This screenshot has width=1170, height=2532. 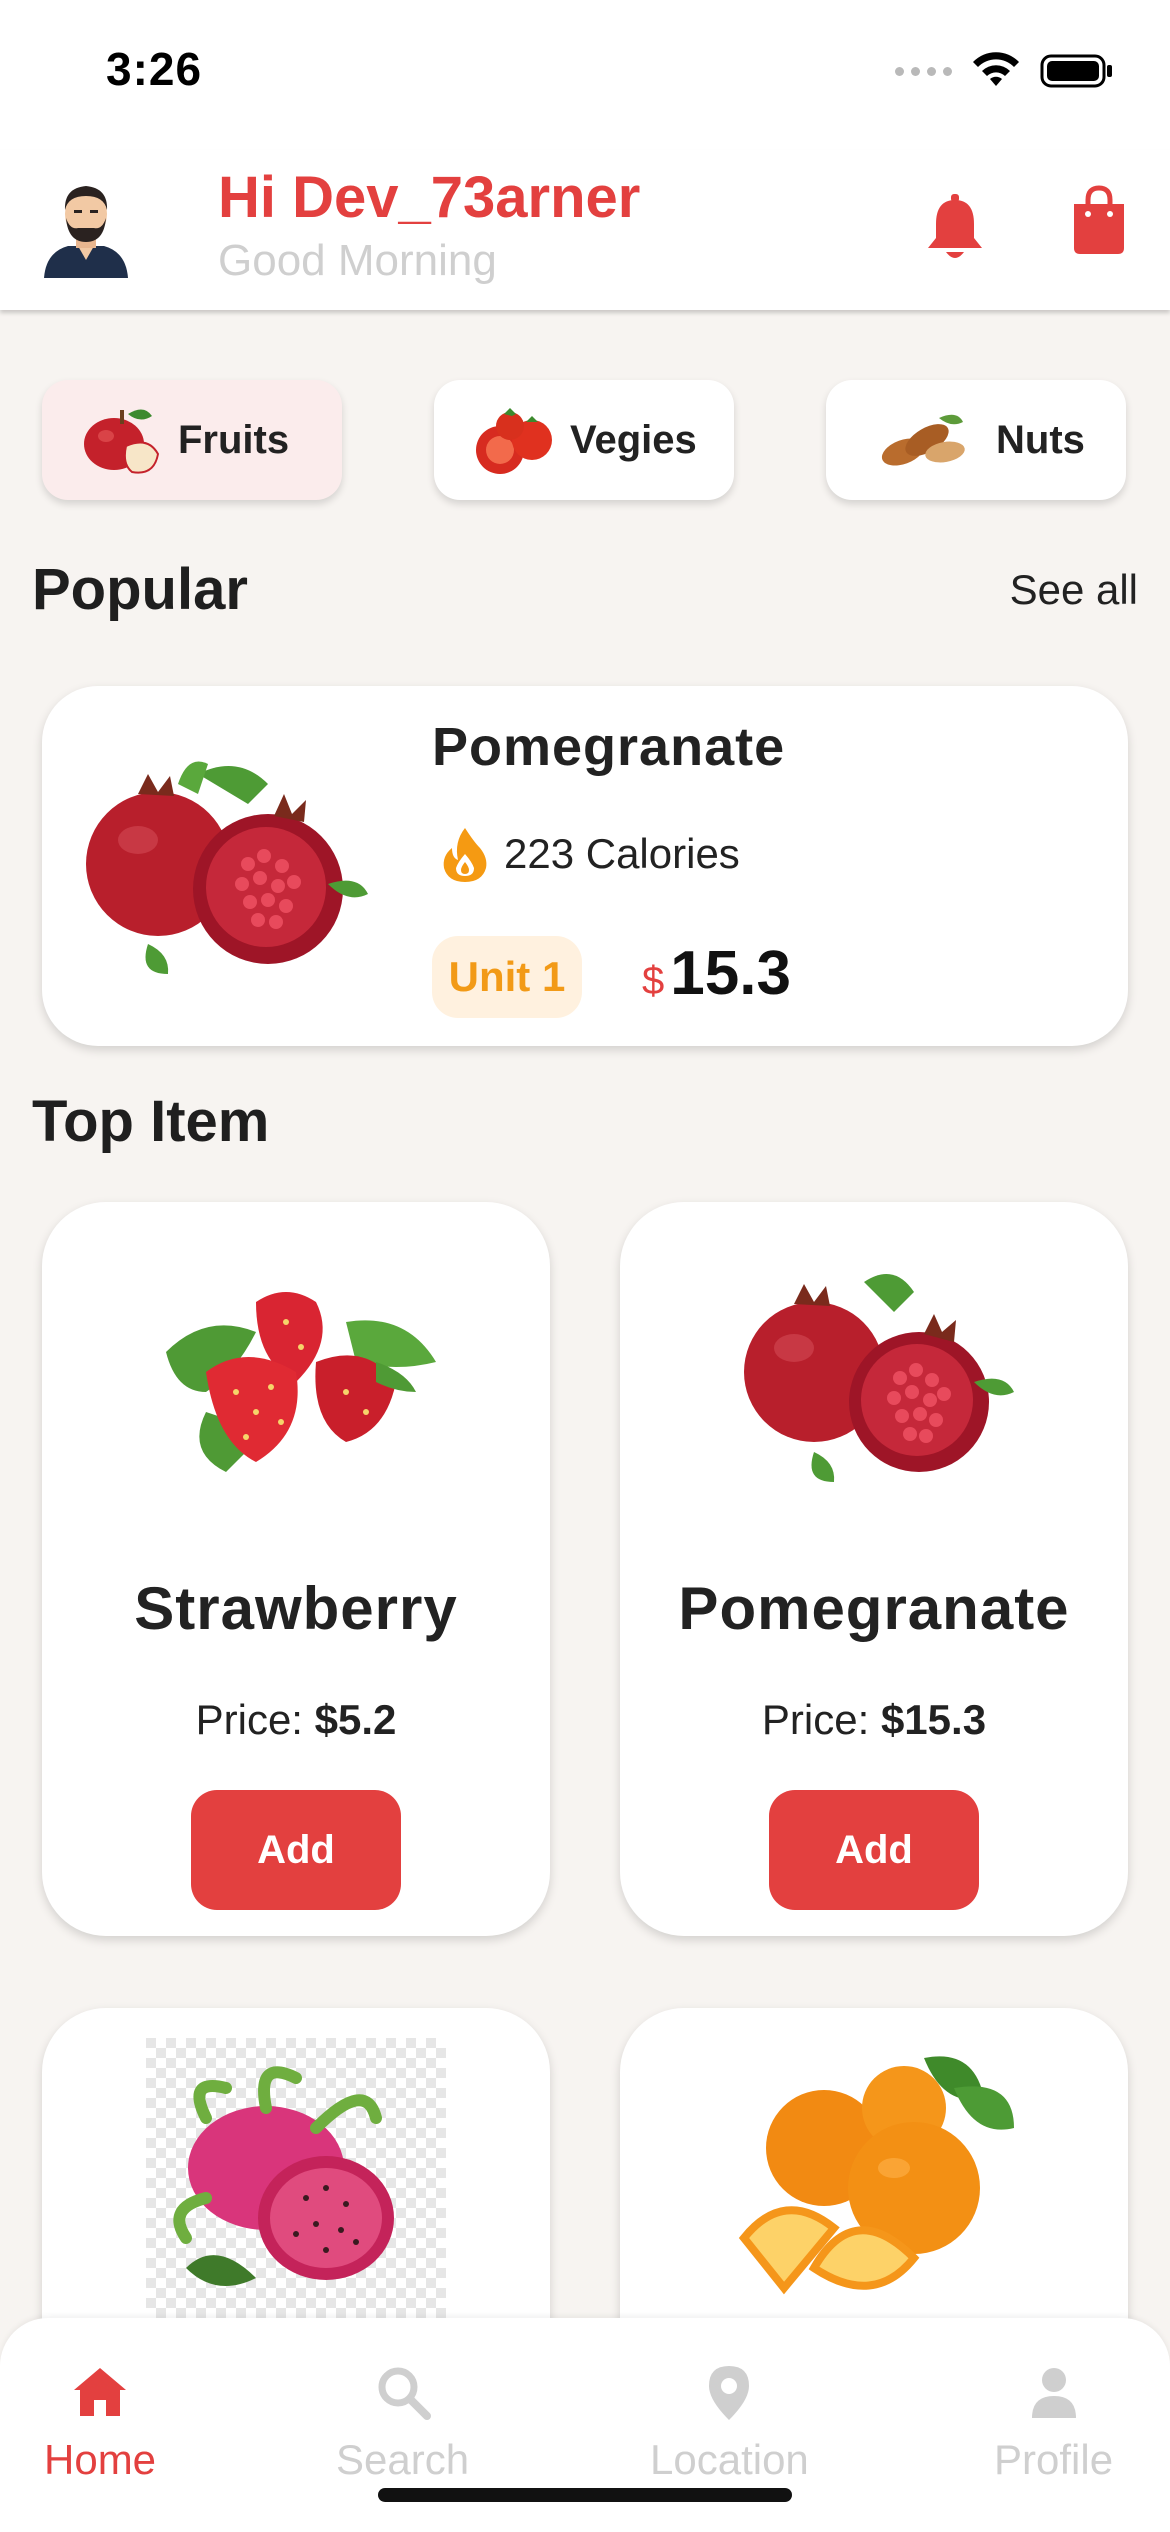 What do you see at coordinates (1040, 439) in the screenshot?
I see `category-label: Nuts` at bounding box center [1040, 439].